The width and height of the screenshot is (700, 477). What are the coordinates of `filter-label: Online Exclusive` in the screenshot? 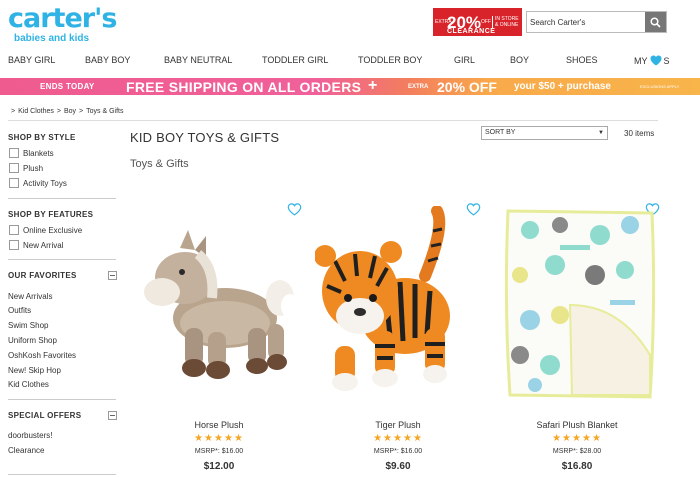 It's located at (53, 230).